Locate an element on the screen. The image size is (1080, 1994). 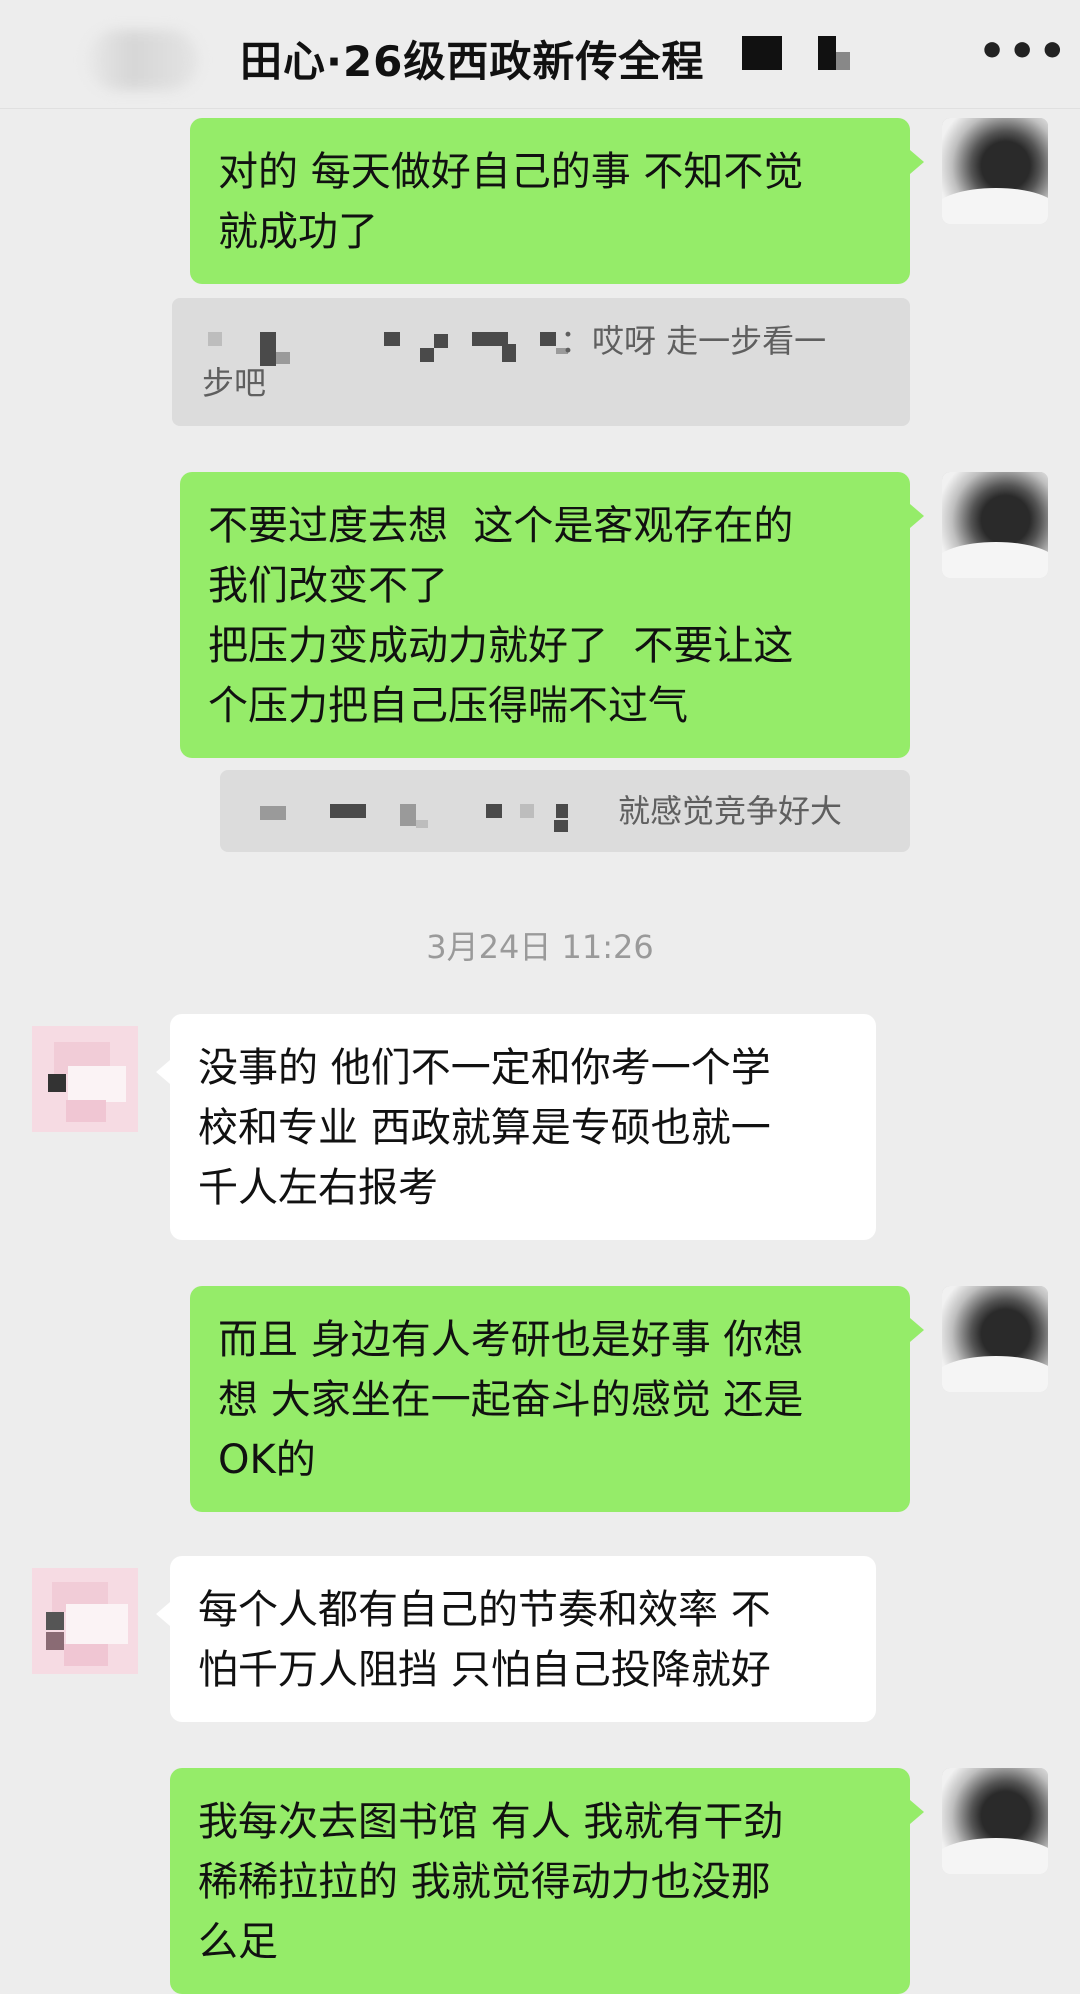
message-text: 怕千万人阻挡 只怕自己投降就好 is located at coordinates (484, 1670).